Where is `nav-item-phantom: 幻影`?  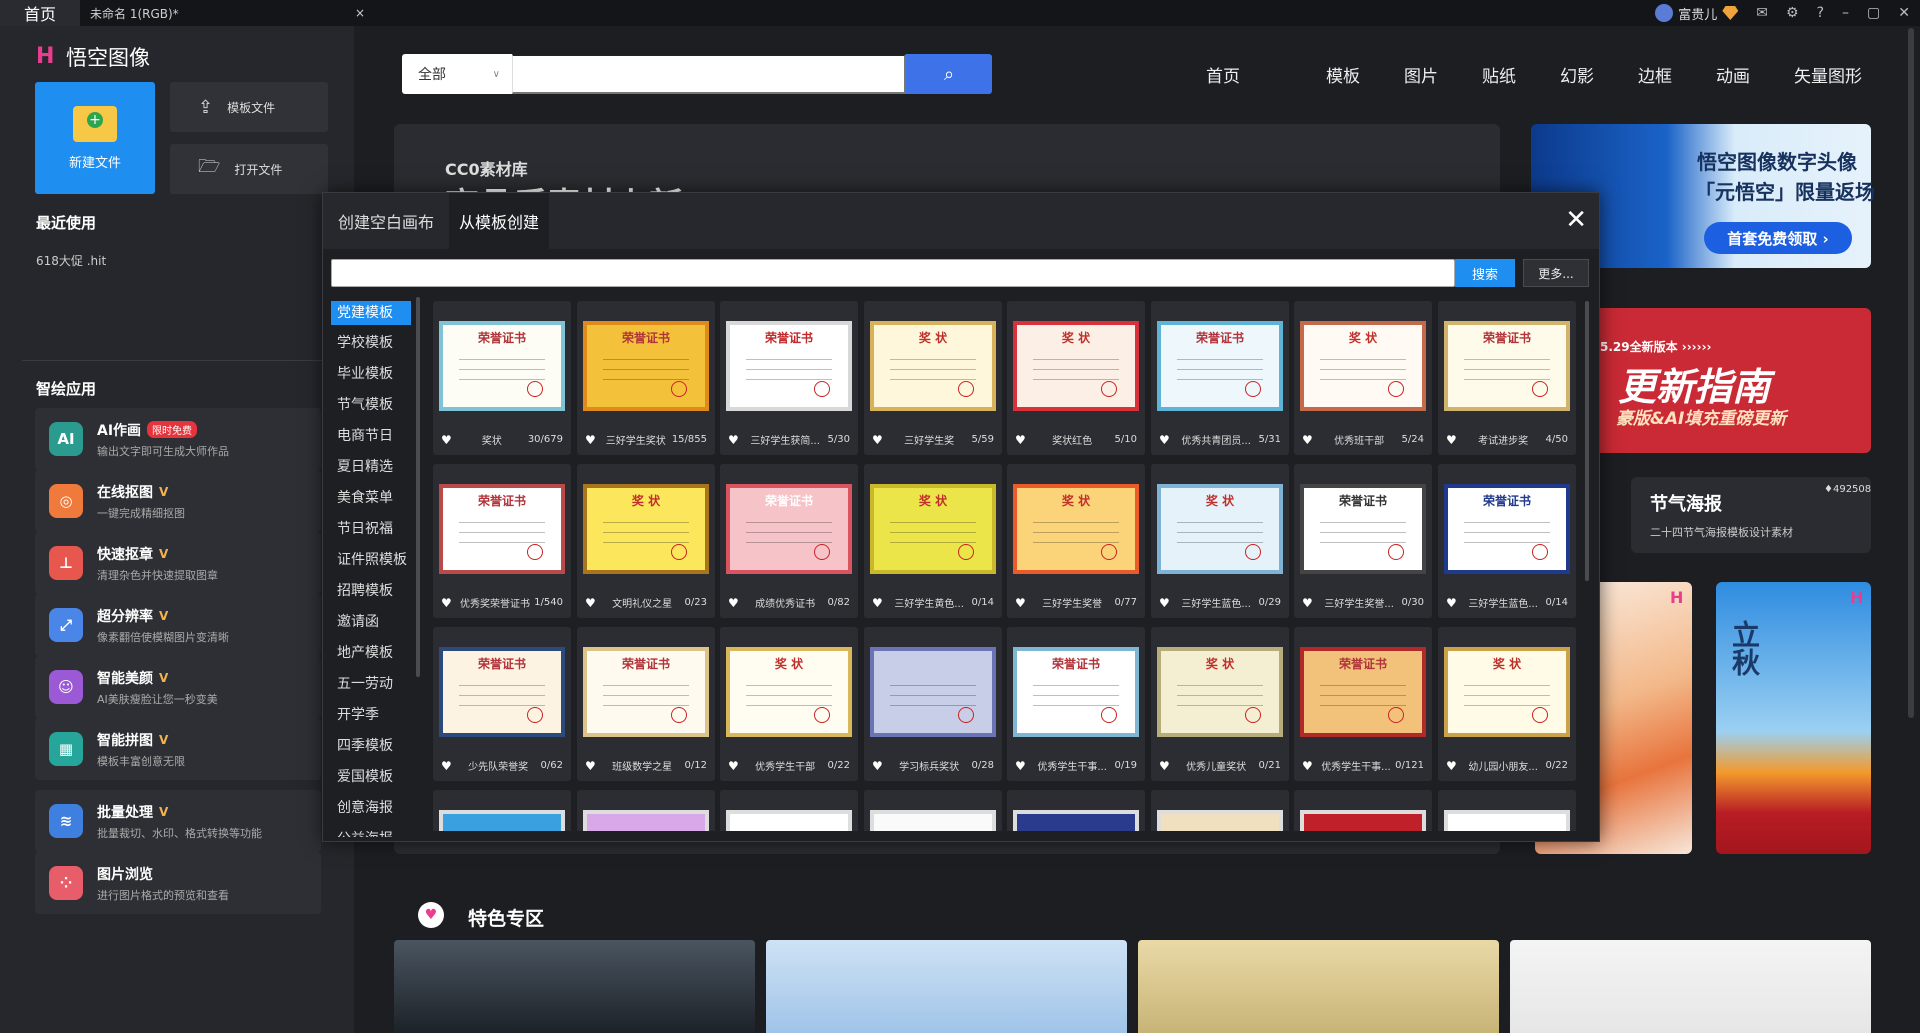 nav-item-phantom: 幻影 is located at coordinates (1577, 74).